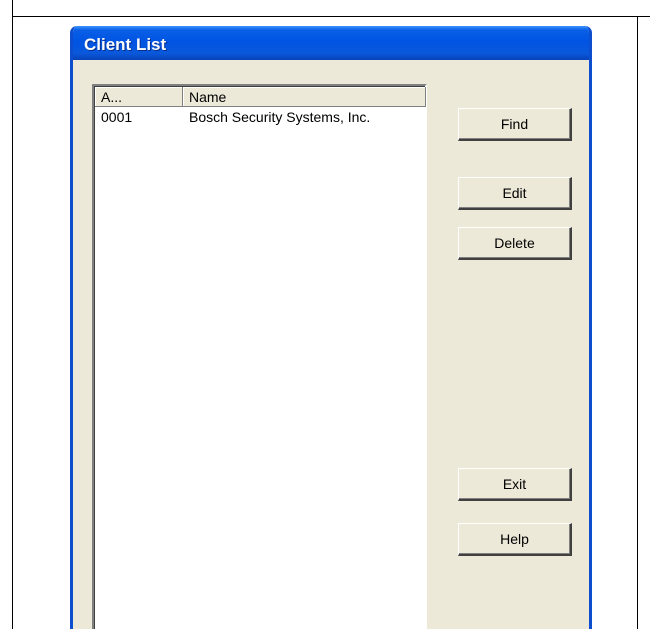  Describe the element at coordinates (125, 44) in the screenshot. I see `window-title: Client List` at that location.